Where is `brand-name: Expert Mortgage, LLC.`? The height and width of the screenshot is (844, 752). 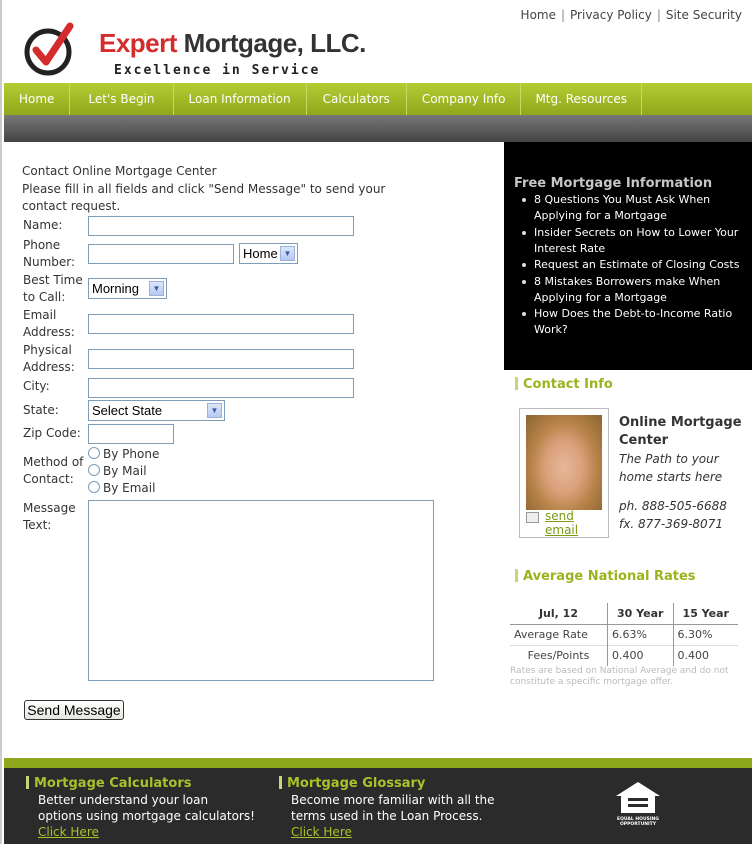 brand-name: Expert Mortgage, LLC. is located at coordinates (232, 43).